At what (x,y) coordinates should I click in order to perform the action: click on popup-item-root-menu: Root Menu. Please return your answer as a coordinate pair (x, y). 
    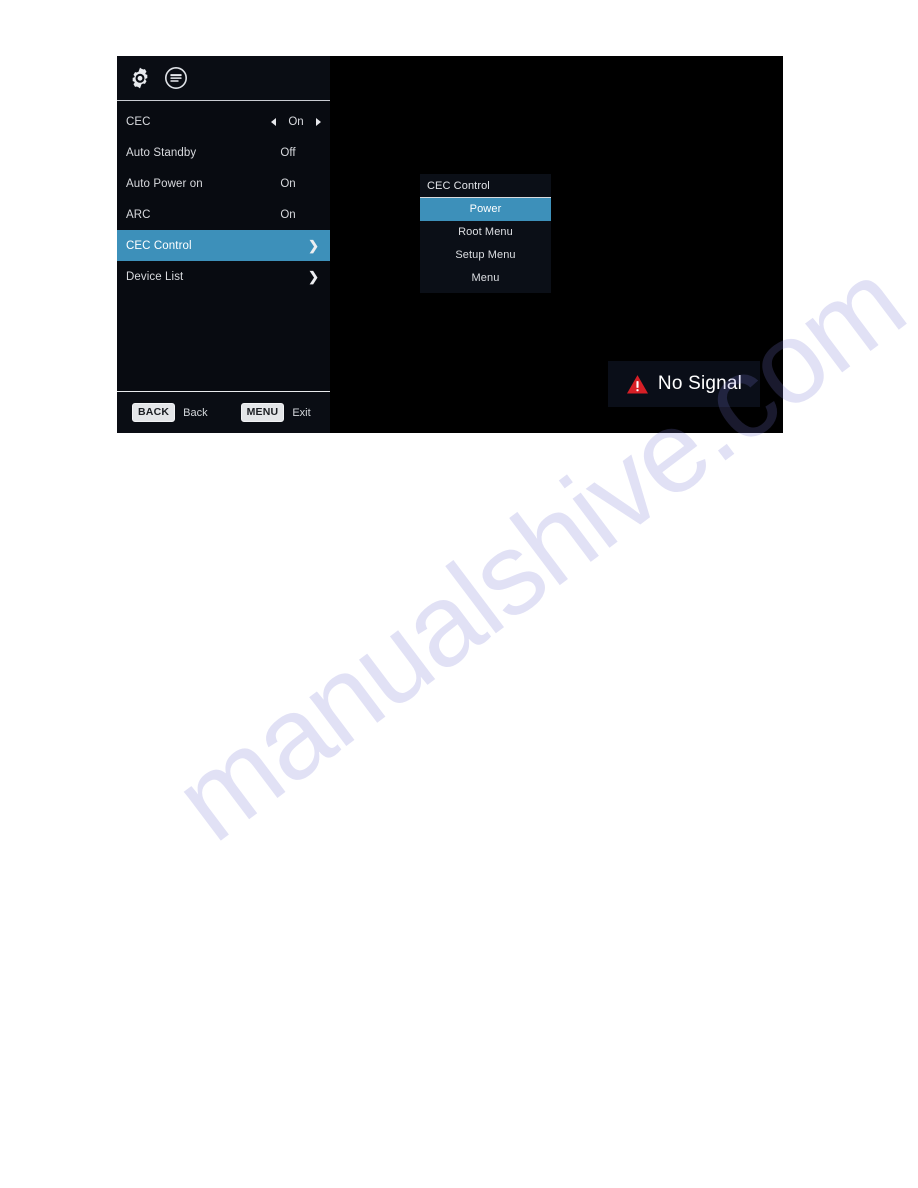
    Looking at the image, I should click on (485, 232).